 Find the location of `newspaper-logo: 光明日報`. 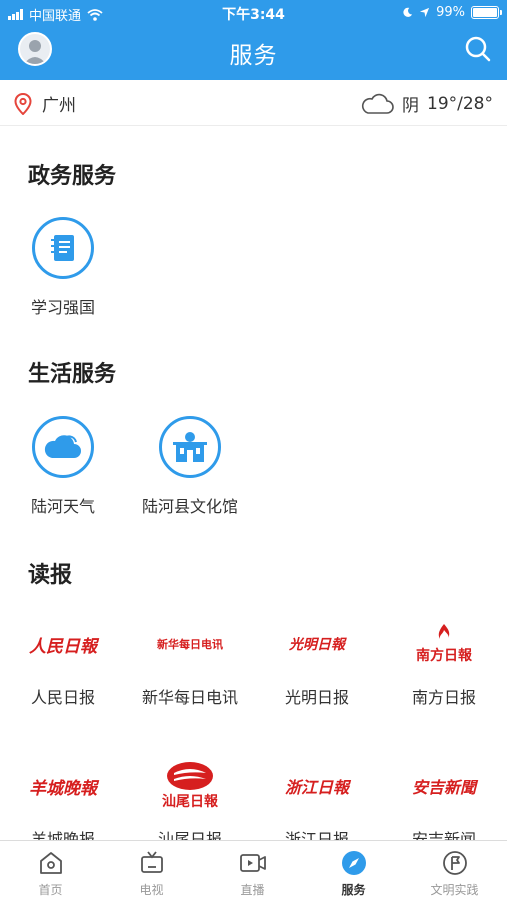

newspaper-logo: 光明日報 is located at coordinates (317, 645).